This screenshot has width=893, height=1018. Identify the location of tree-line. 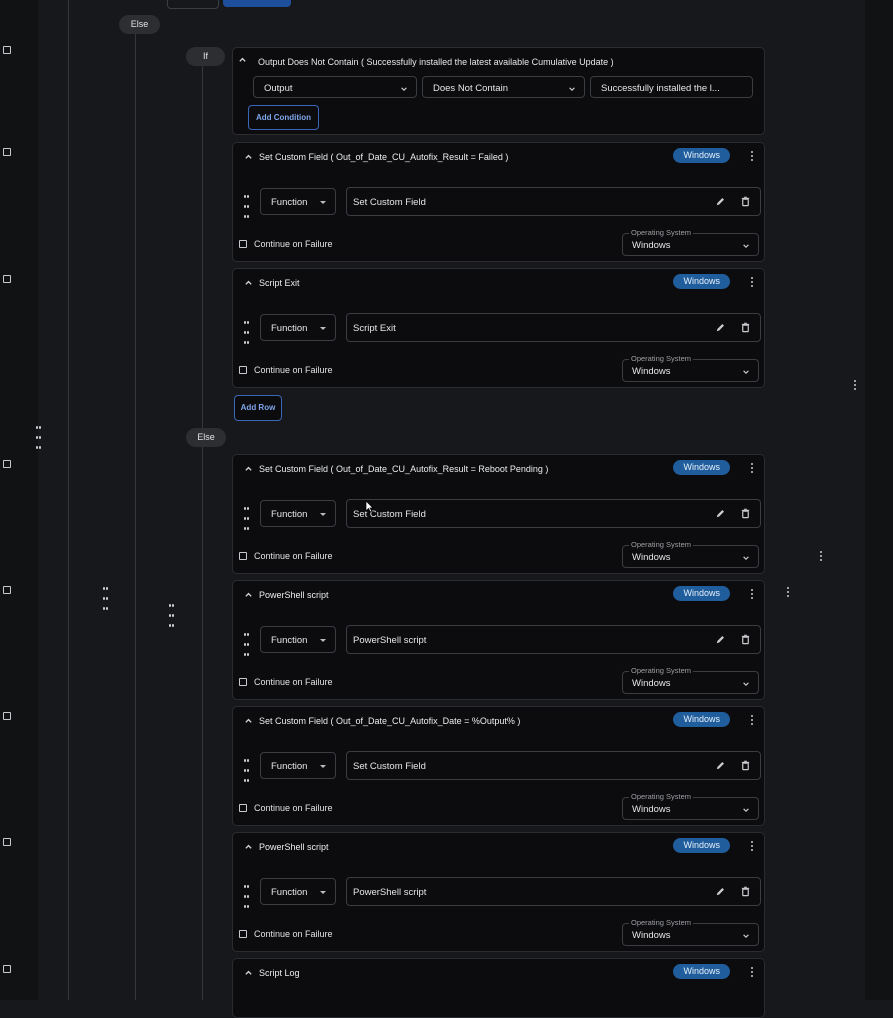
(202, 533).